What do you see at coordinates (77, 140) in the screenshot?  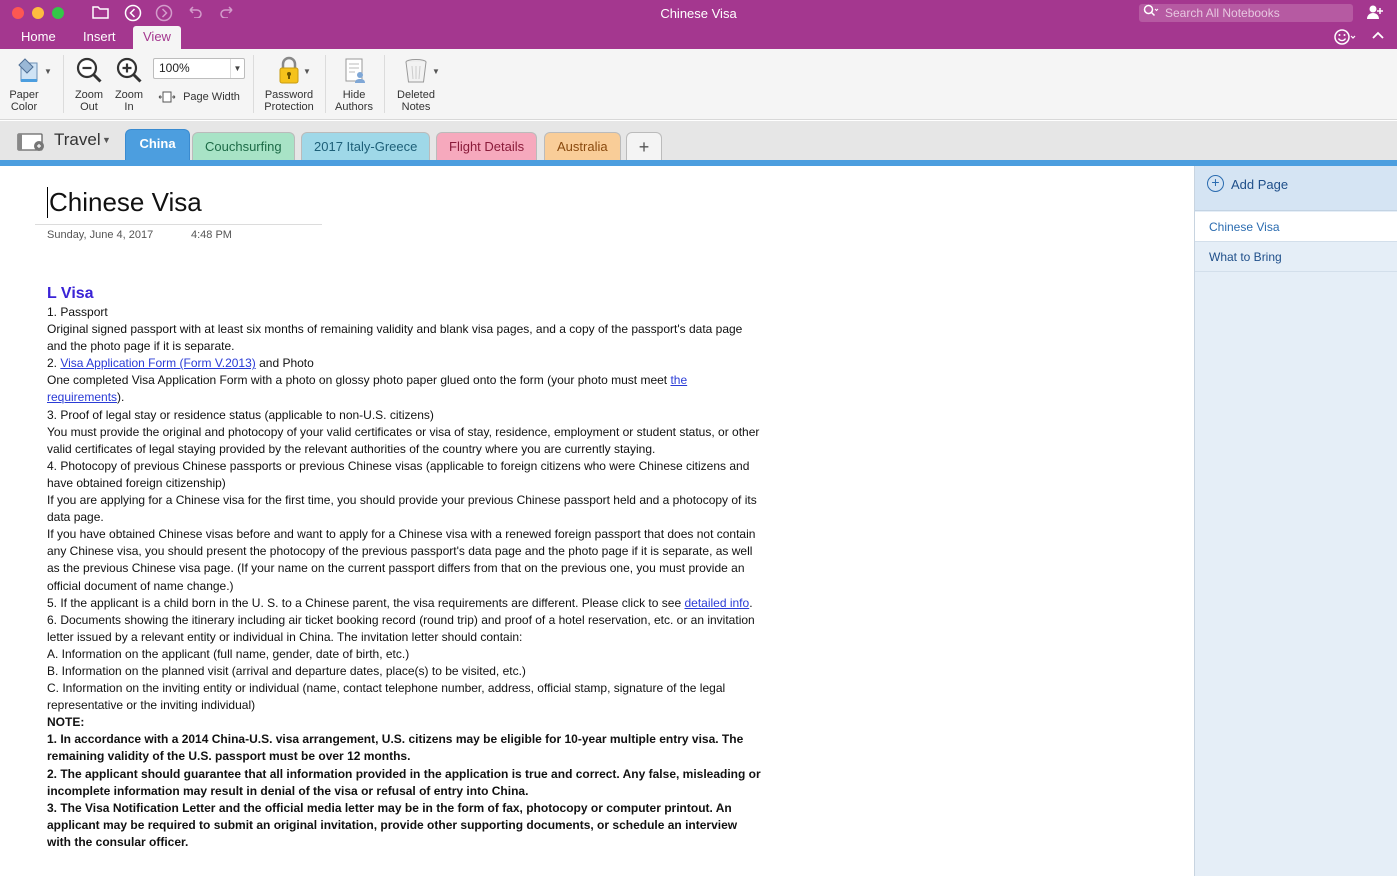 I see `notebook-name: Travel` at bounding box center [77, 140].